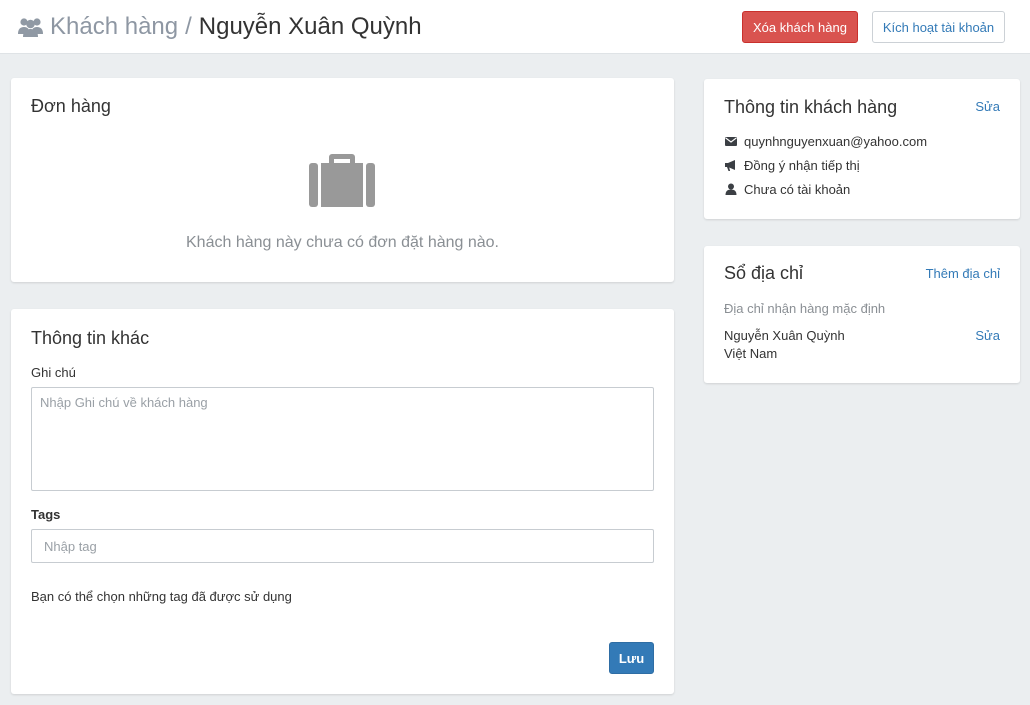  I want to click on bullhorn-icon, so click(730, 165).